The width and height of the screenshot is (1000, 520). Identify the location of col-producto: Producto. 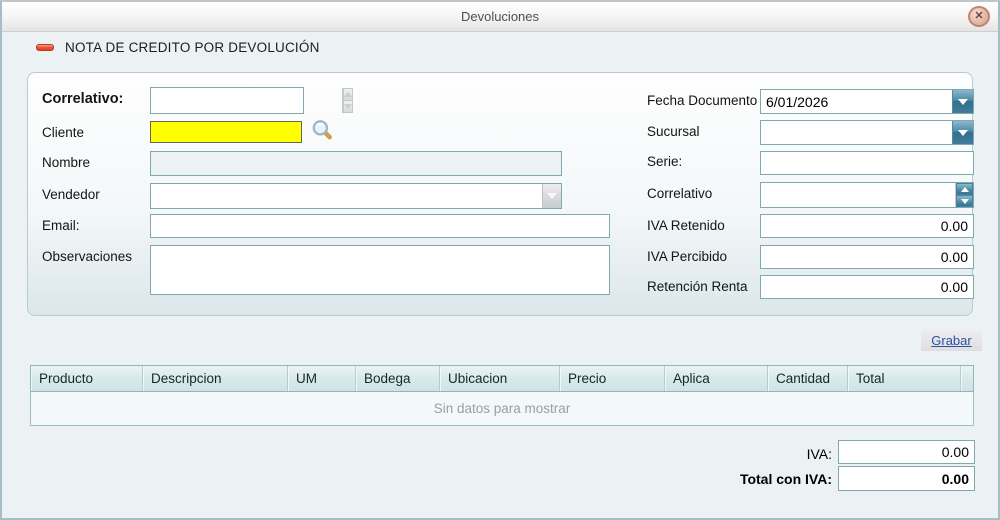
(87, 378).